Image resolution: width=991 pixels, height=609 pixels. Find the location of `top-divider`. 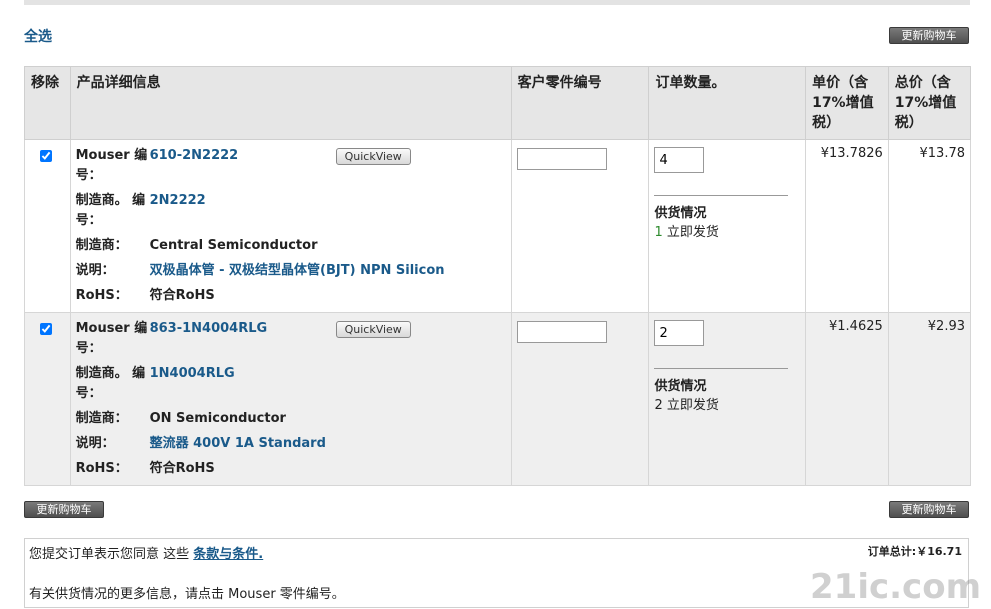

top-divider is located at coordinates (497, 2).